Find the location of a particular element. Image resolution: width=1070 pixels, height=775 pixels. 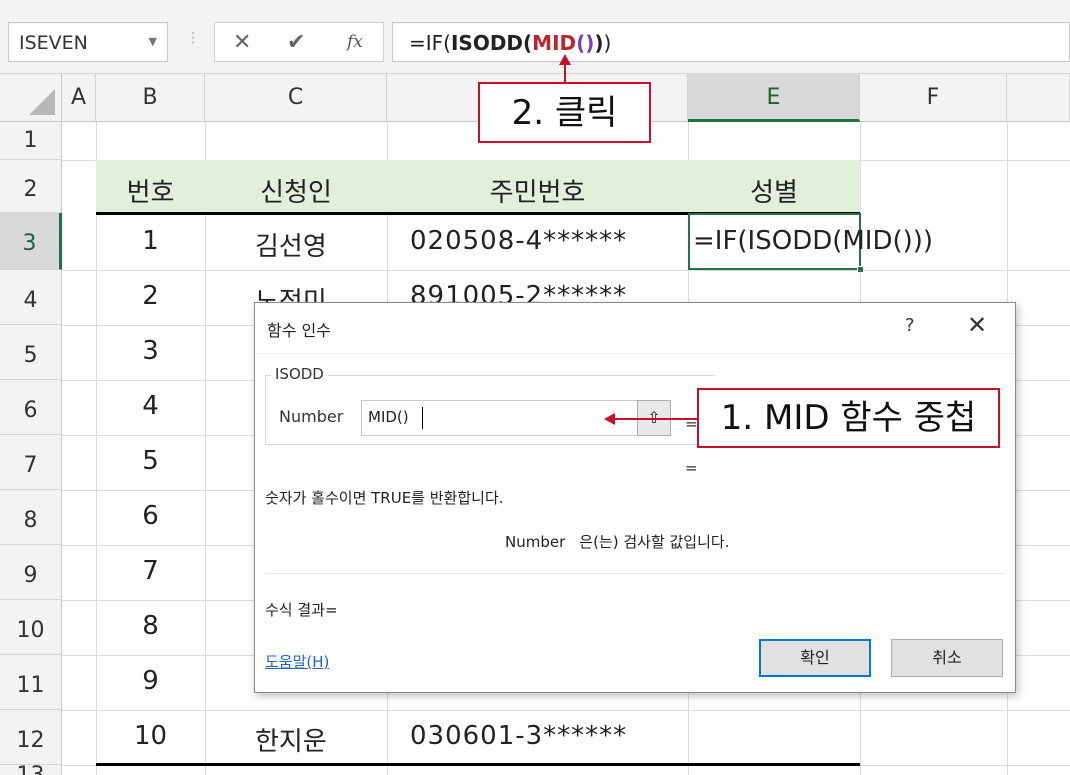

name-box: ISEVEN ▼ is located at coordinates (88, 42).